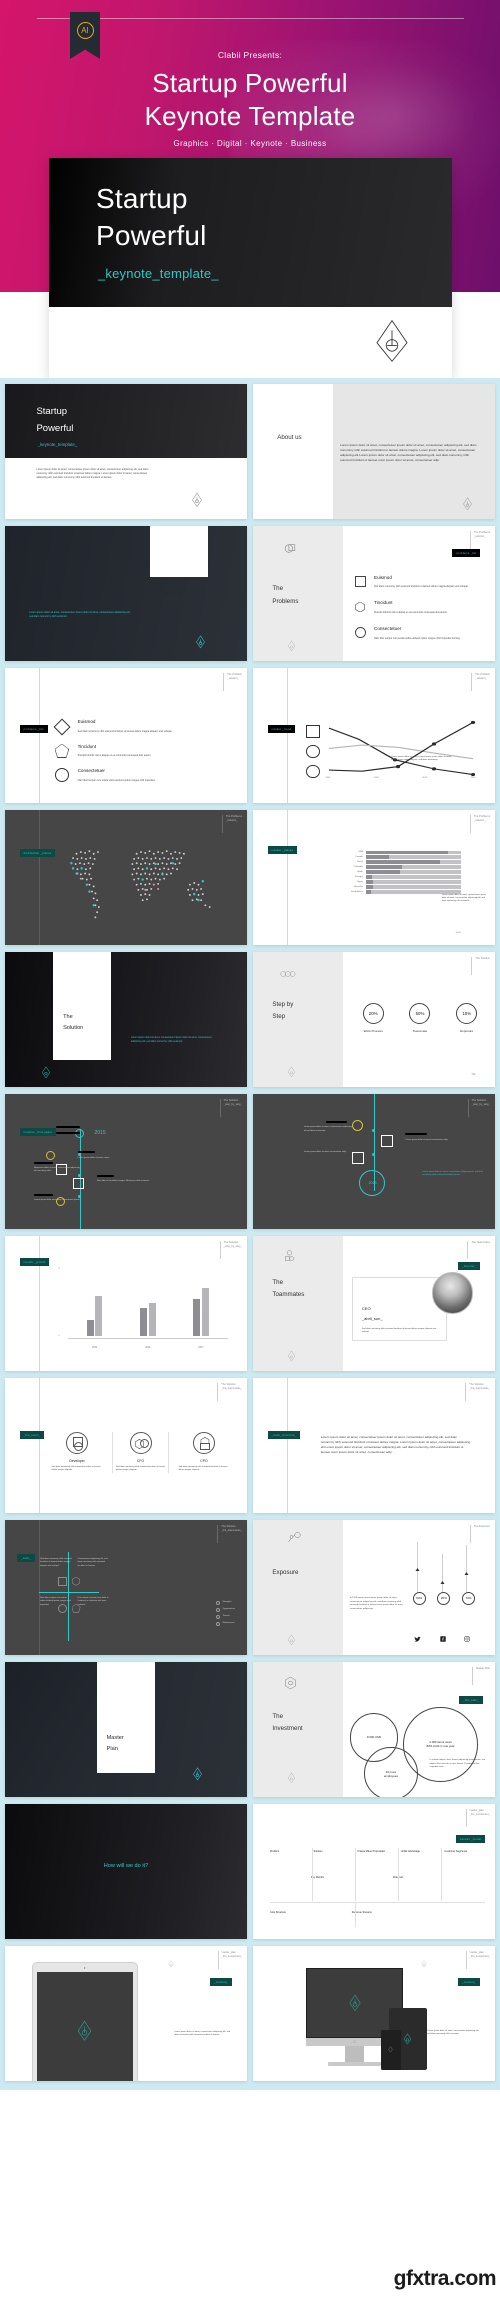 The width and height of the screenshot is (500, 2301). Describe the element at coordinates (391, 882) in the screenshot. I see `table-row: Japan` at that location.